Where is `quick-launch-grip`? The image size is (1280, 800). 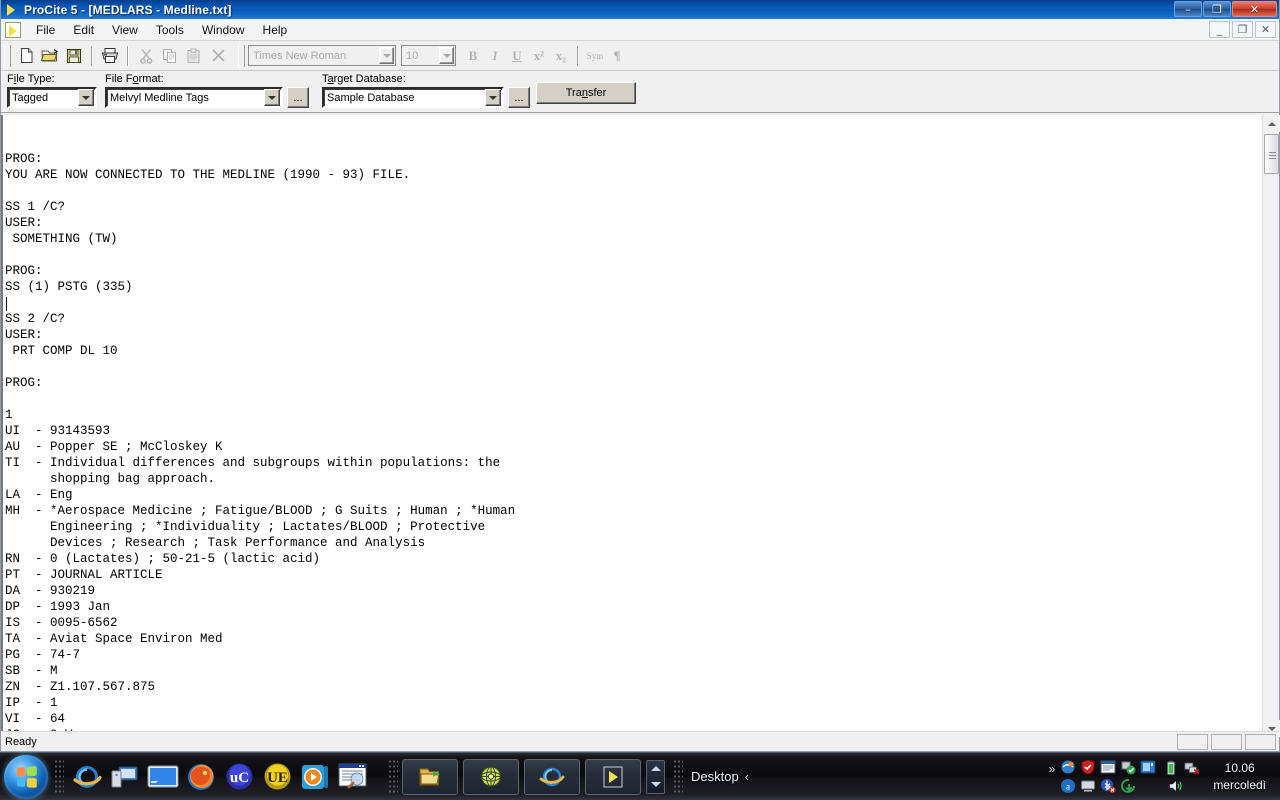 quick-launch-grip is located at coordinates (59, 776).